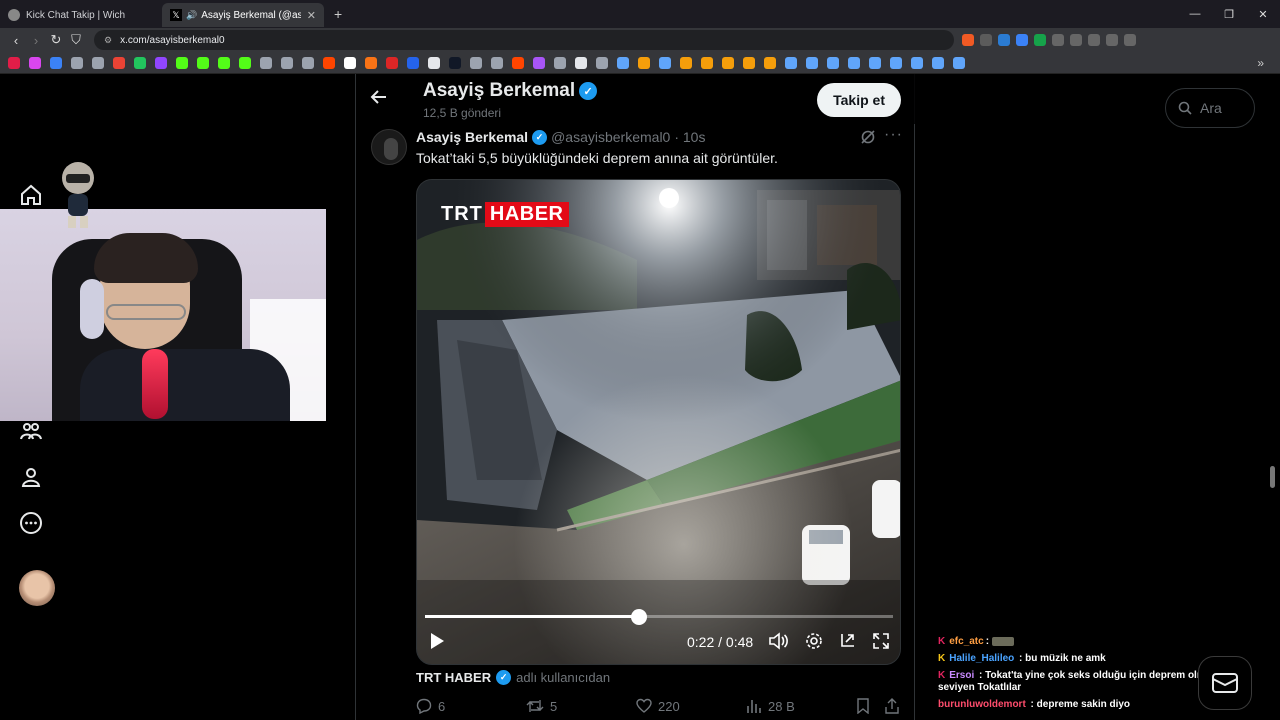  Describe the element at coordinates (81, 15) in the screenshot. I see `tab-kick-chat: Kick Chat Takip | Wich` at that location.